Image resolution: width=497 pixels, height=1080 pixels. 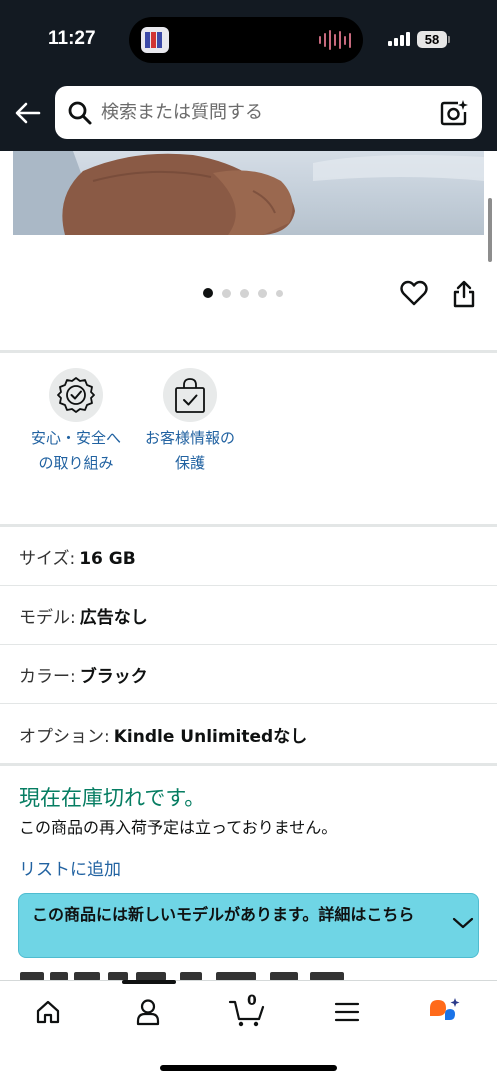 I want to click on trust-badge-privacy: お客様情報の 保護, so click(x=190, y=422).